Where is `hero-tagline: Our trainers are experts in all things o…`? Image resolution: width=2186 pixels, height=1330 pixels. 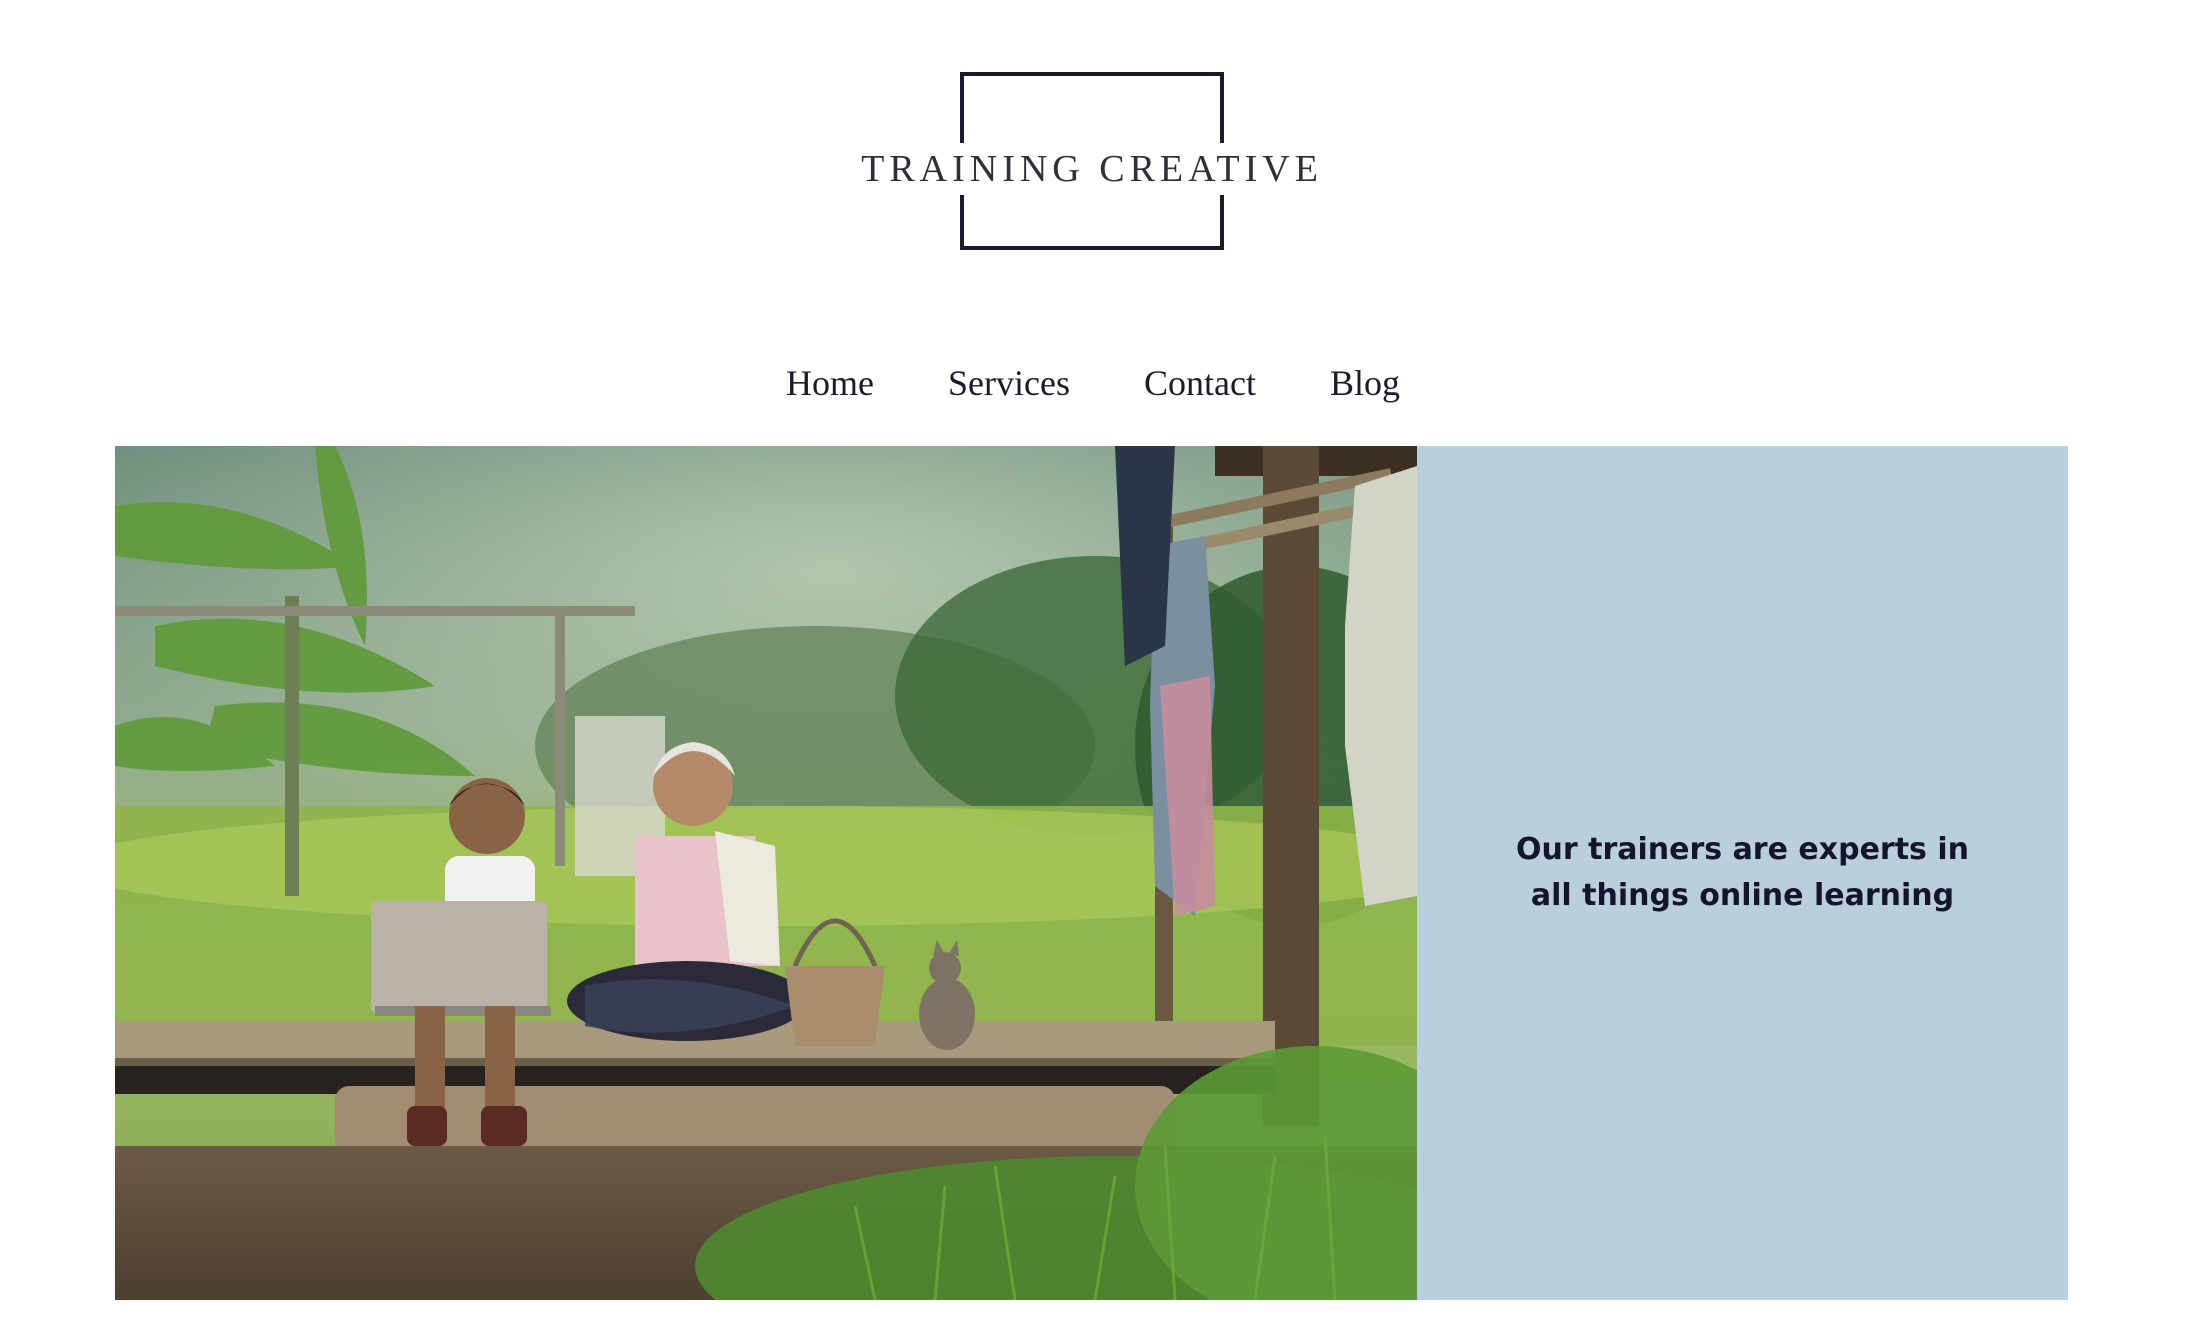 hero-tagline: Our trainers are experts in all things o… is located at coordinates (1742, 872).